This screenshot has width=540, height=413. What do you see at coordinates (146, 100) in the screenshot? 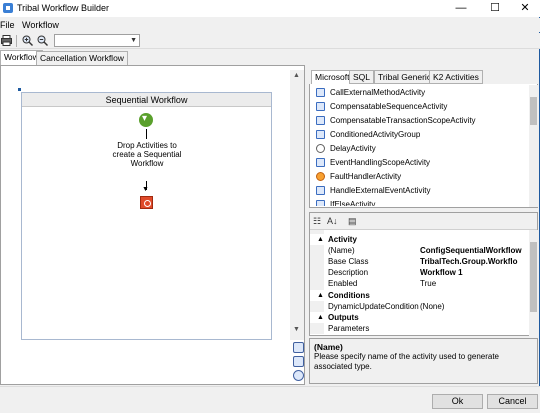
I see `sequential-workflow-title: Sequential Workflow` at bounding box center [146, 100].